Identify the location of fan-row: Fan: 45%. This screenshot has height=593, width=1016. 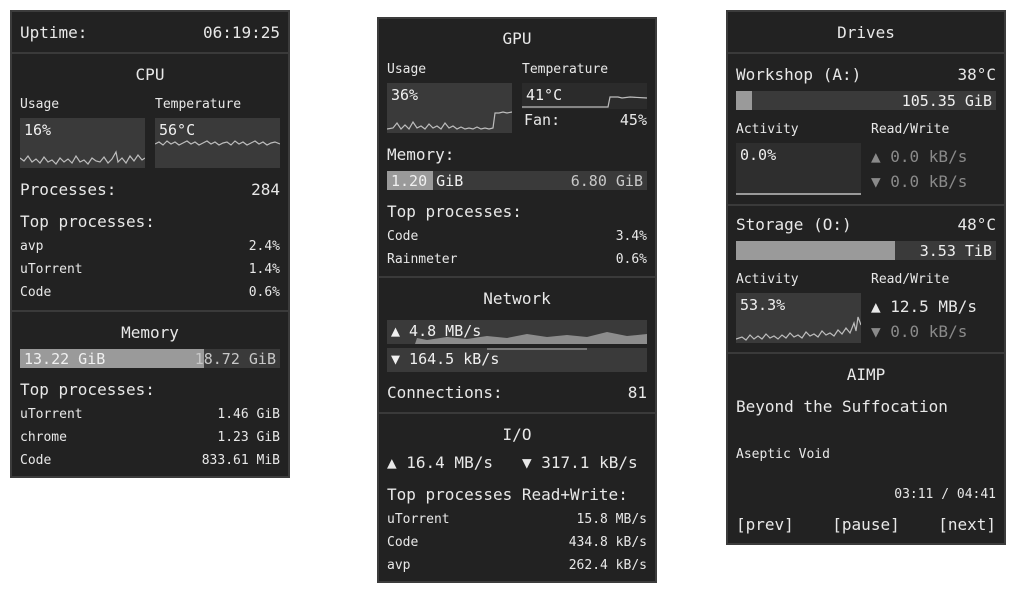
(585, 120).